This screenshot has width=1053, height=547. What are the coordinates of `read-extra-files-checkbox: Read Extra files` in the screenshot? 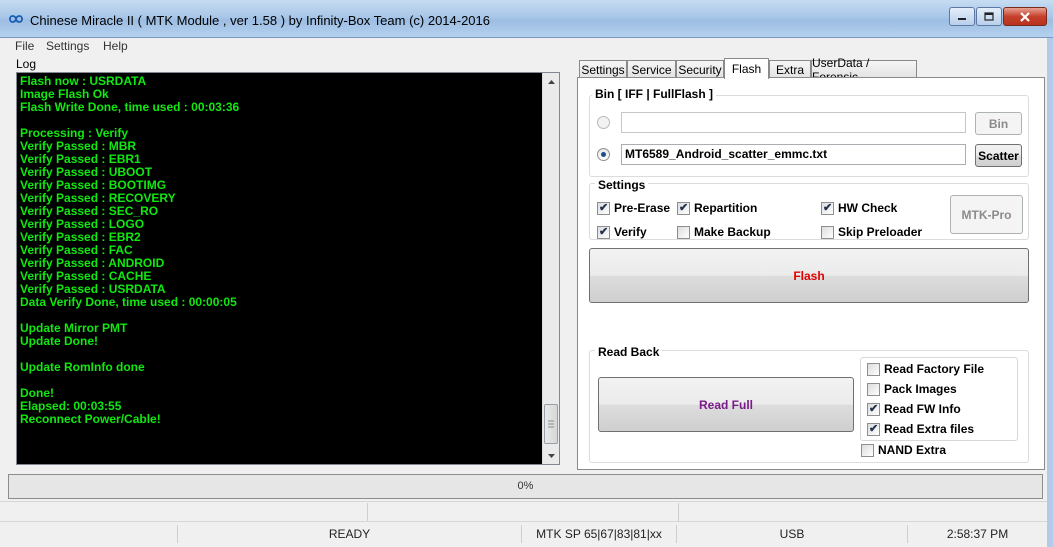 It's located at (920, 429).